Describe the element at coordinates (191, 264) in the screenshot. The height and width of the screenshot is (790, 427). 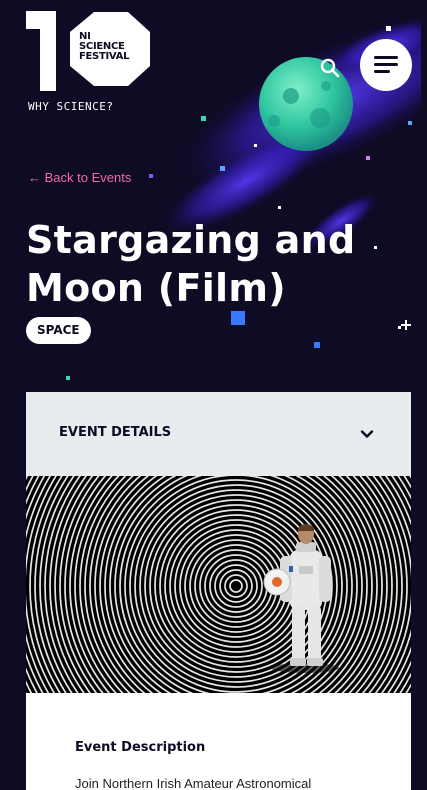
I see `event-title: Stargazing and Moon (Film)` at that location.